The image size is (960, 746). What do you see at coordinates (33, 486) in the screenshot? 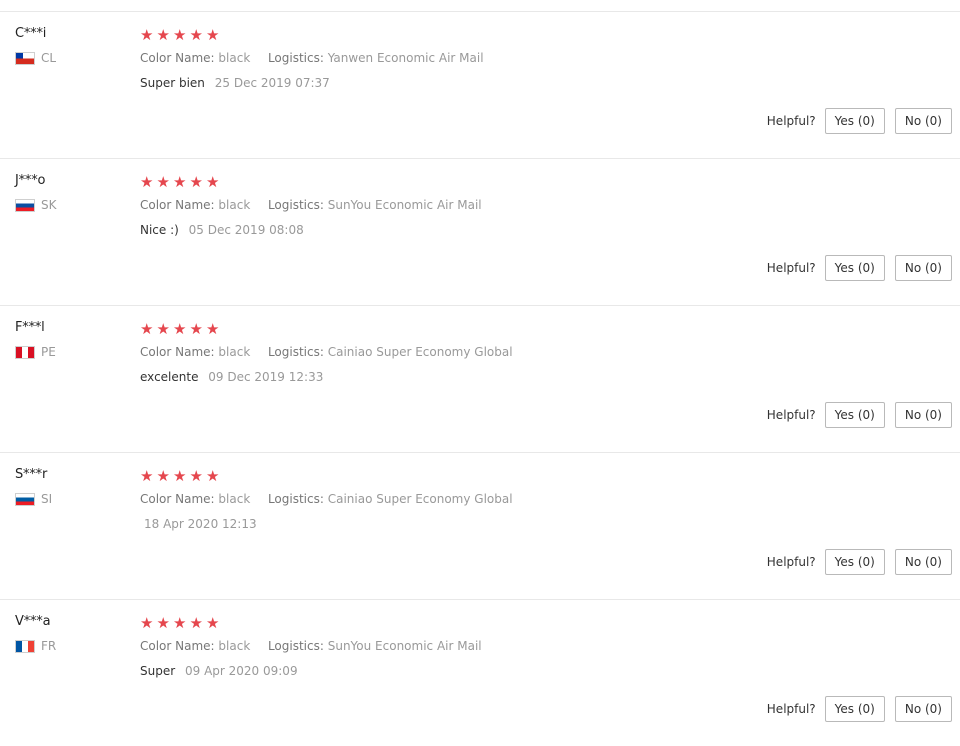
I see `reviewer-info: S***r SI` at bounding box center [33, 486].